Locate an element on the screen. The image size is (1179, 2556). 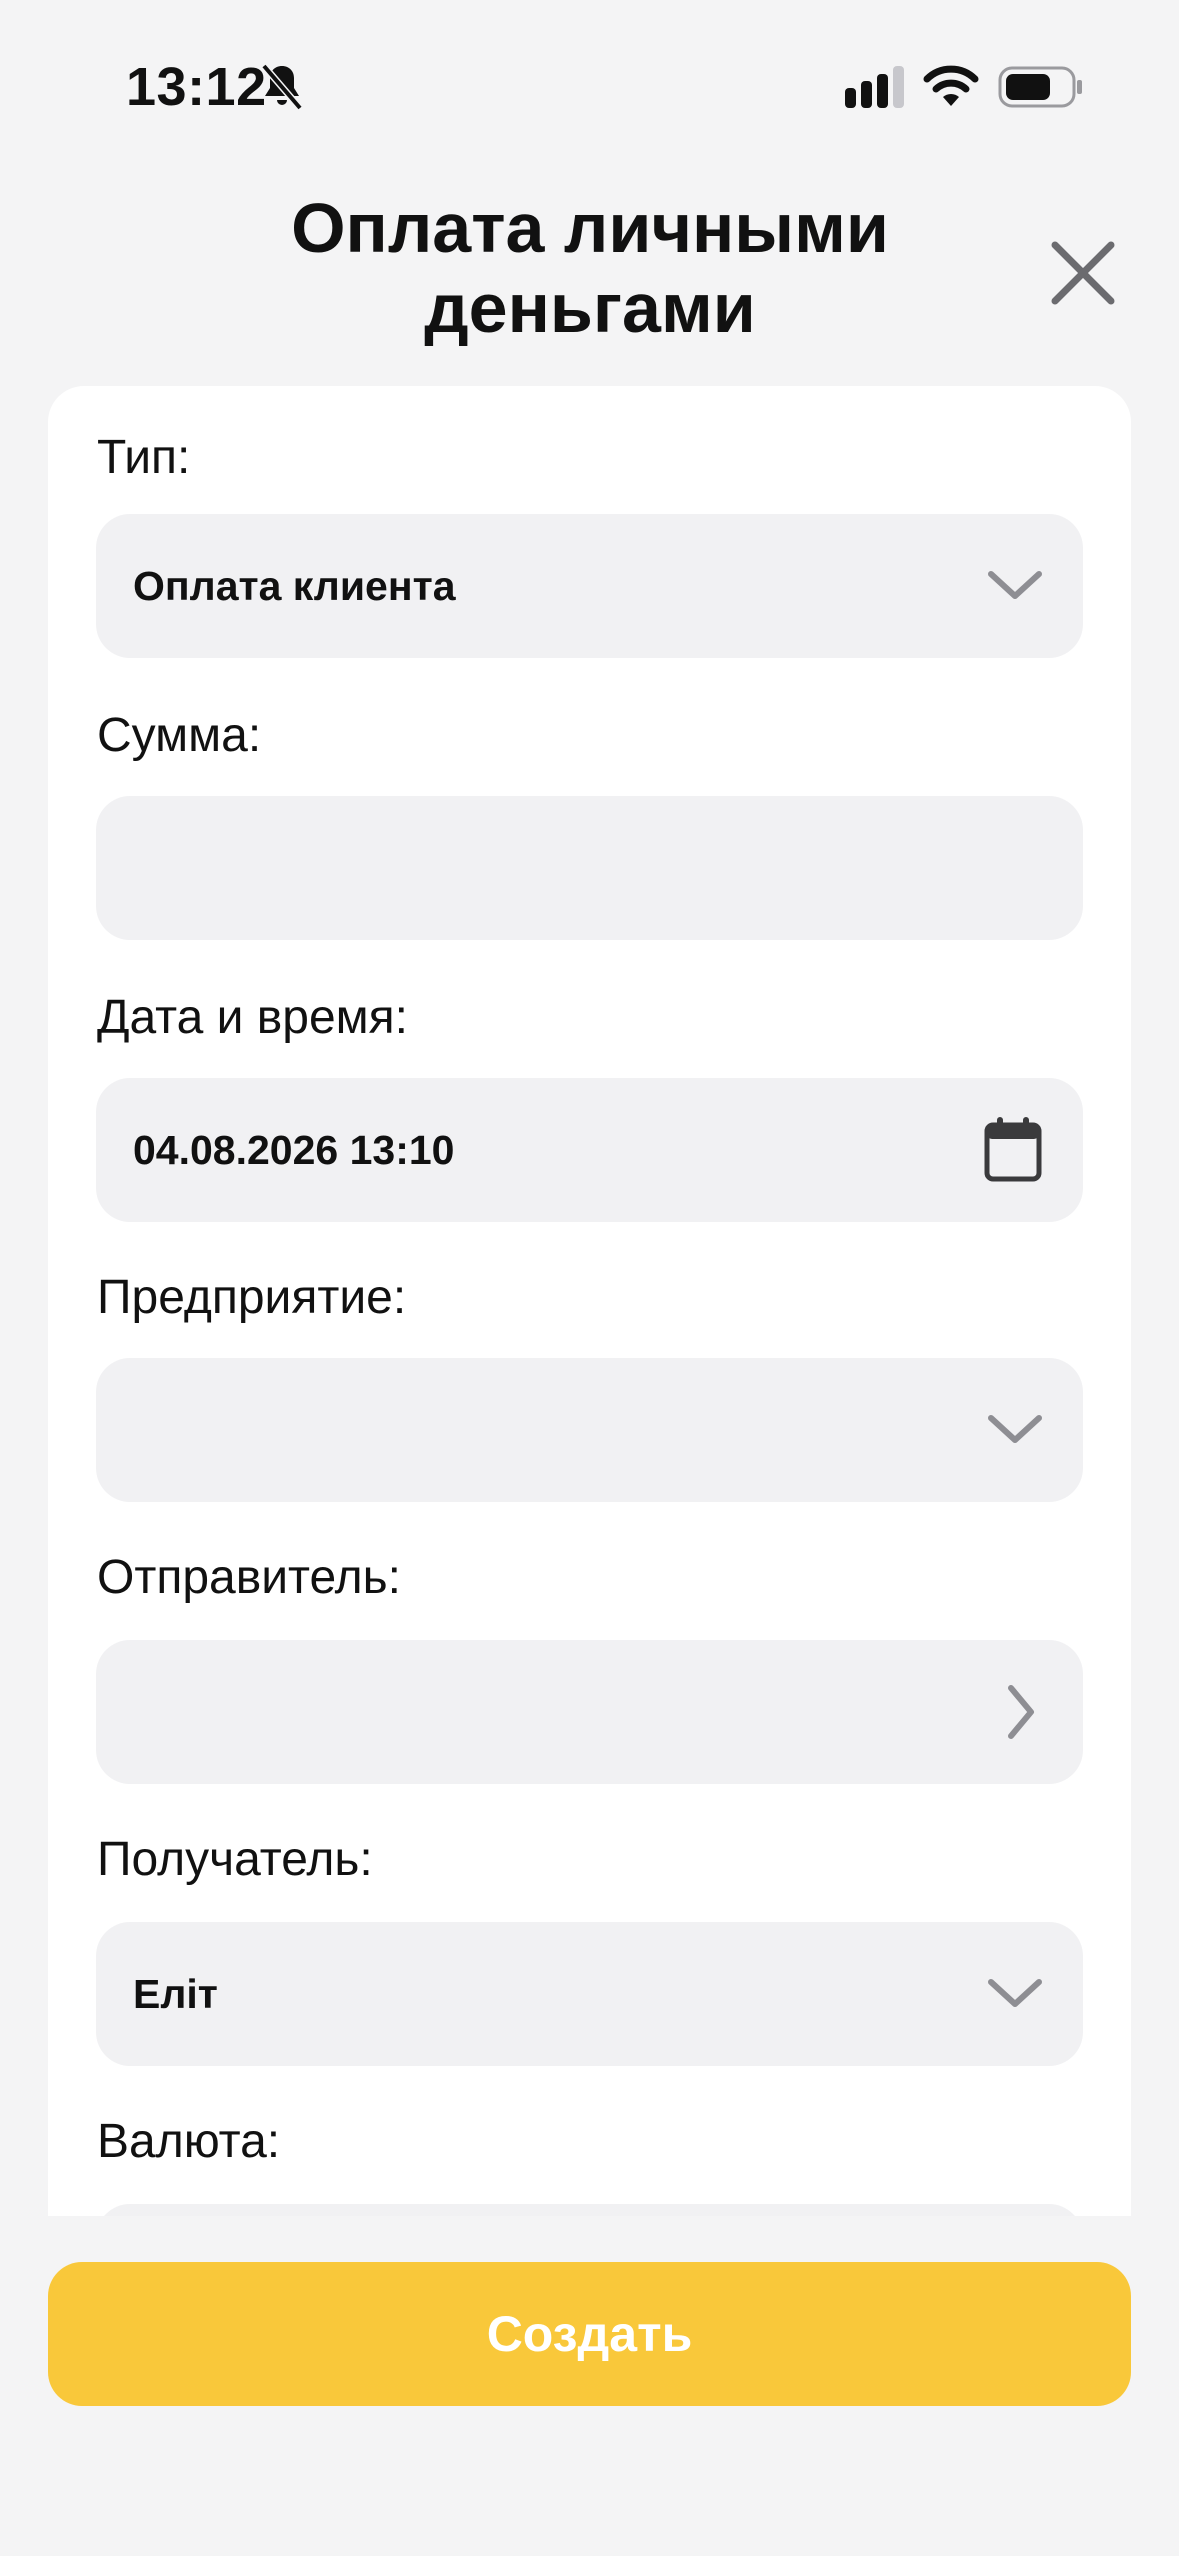
sender-label: Отправитель: is located at coordinates (249, 1577).